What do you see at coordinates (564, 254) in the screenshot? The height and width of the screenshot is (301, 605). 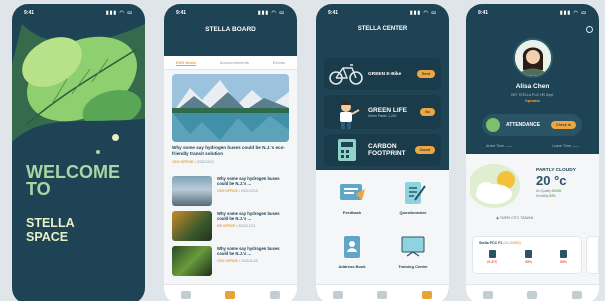 I see `droplet-icon` at bounding box center [564, 254].